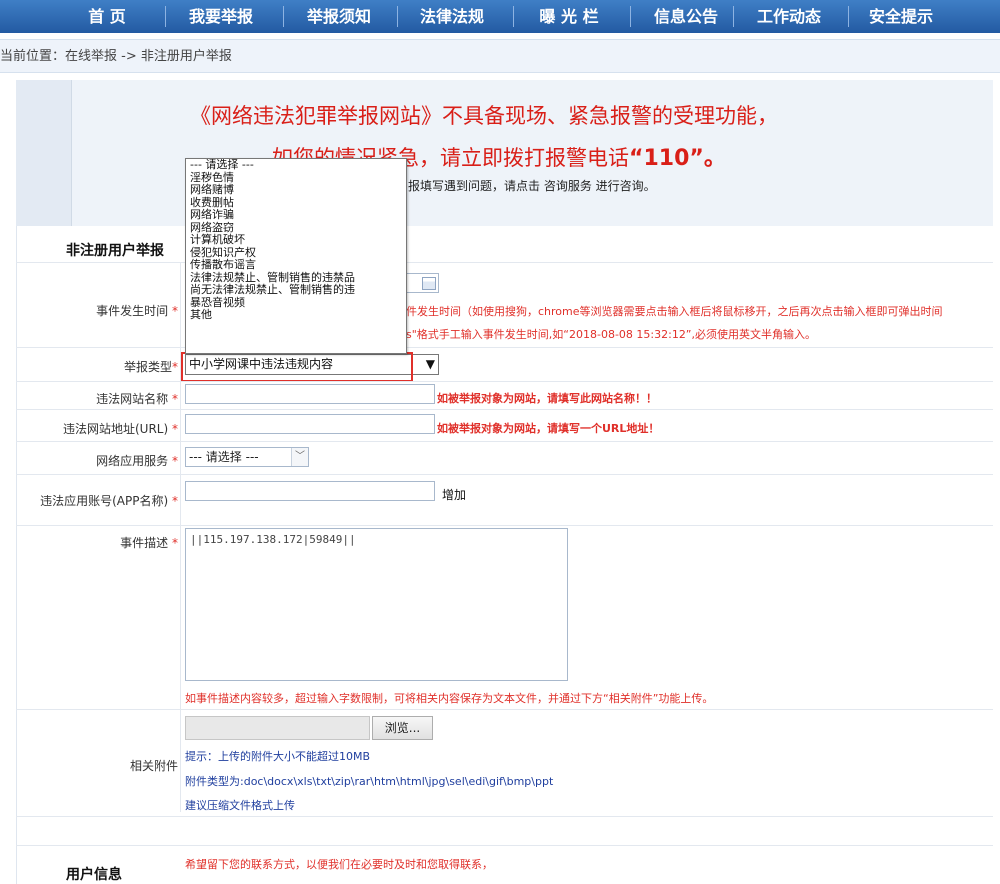  I want to click on breadcrumb: 当前位置：在线举报 -> 非注册用户举报, so click(500, 56).